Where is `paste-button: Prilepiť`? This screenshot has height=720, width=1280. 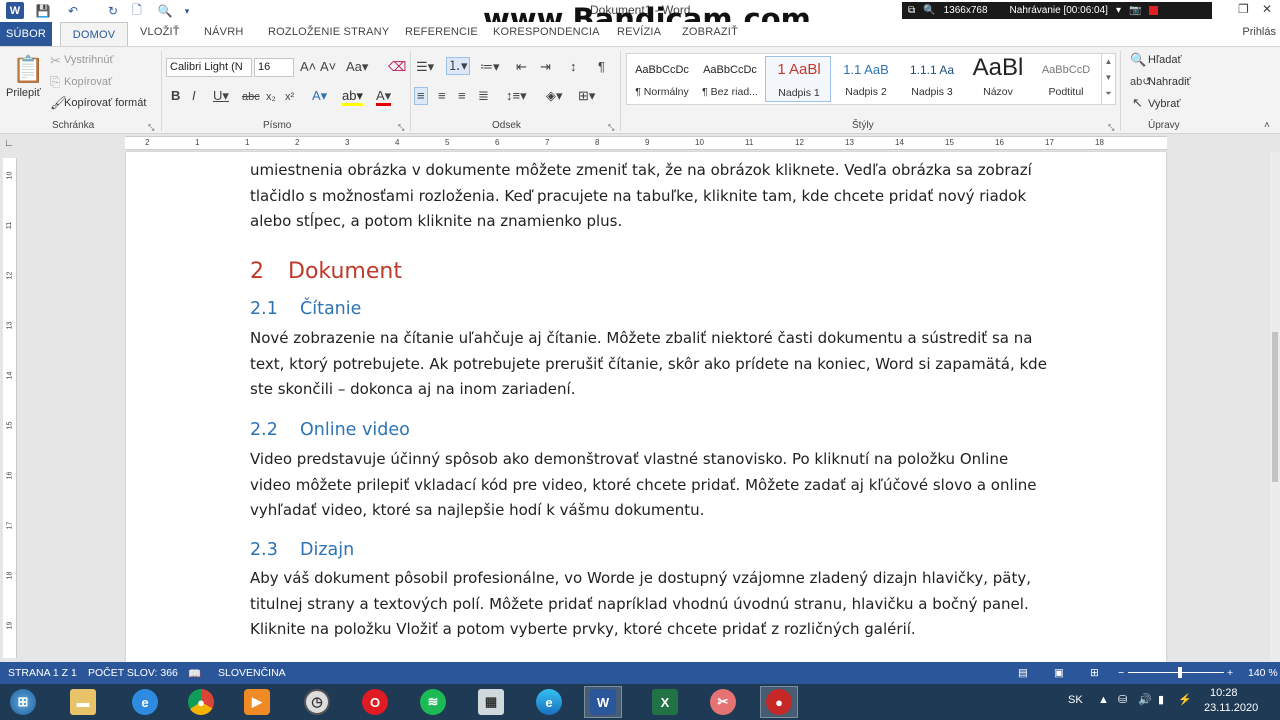 paste-button: Prilepiť is located at coordinates (23, 93).